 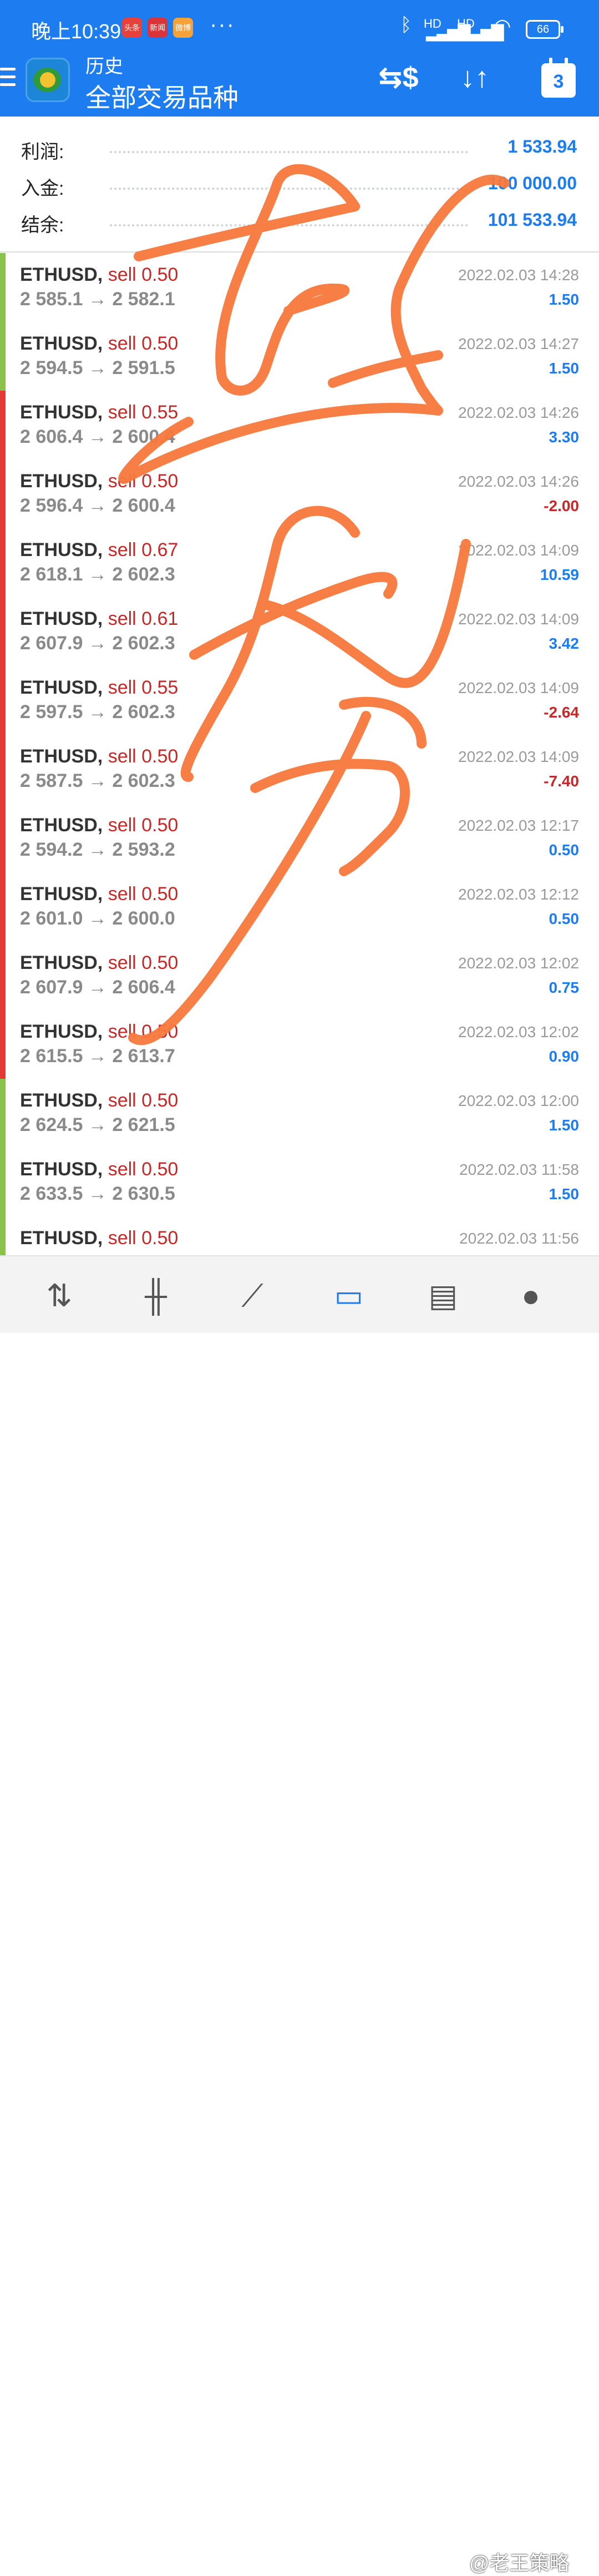 I want to click on balance-row: 结余: 101 533.94, so click(x=299, y=219).